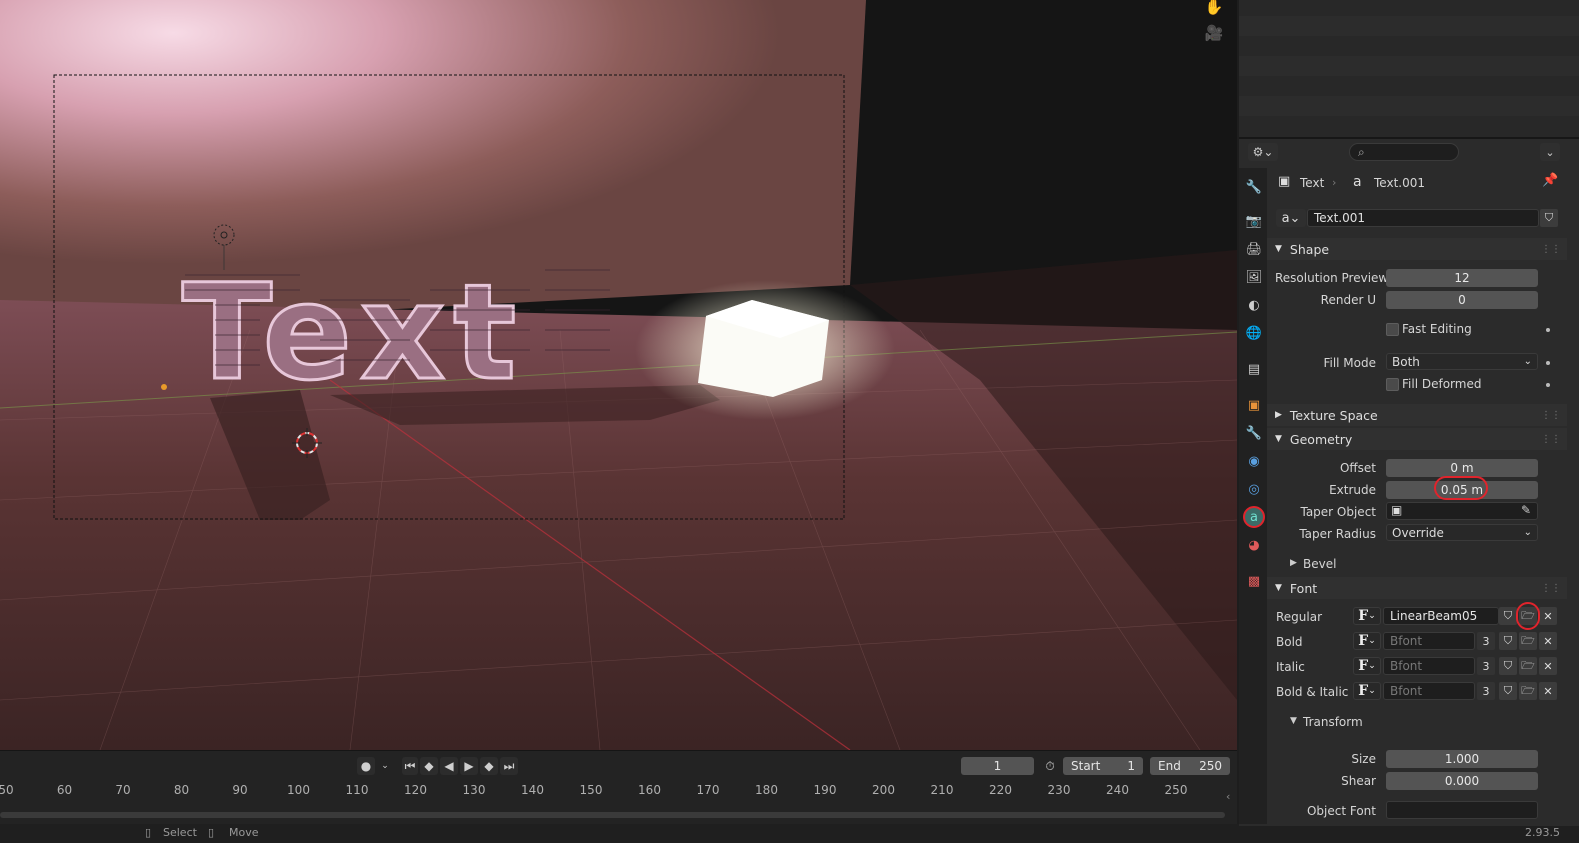  What do you see at coordinates (1417, 415) in the screenshot?
I see `texture-space-panel-header: ▶ Texture Space ⋮⋮` at bounding box center [1417, 415].